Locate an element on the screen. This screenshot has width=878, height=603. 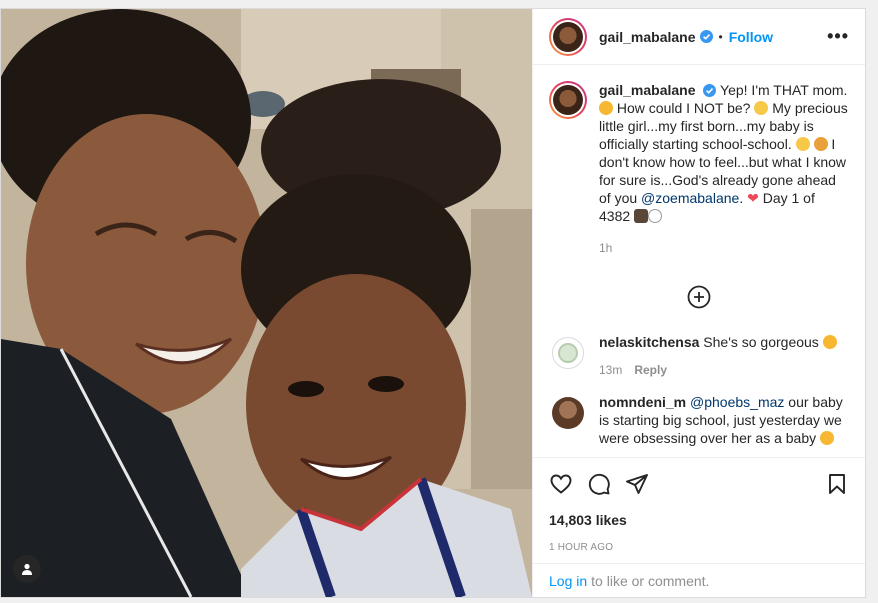
login-text: to like or comment. is located at coordinates (650, 580).